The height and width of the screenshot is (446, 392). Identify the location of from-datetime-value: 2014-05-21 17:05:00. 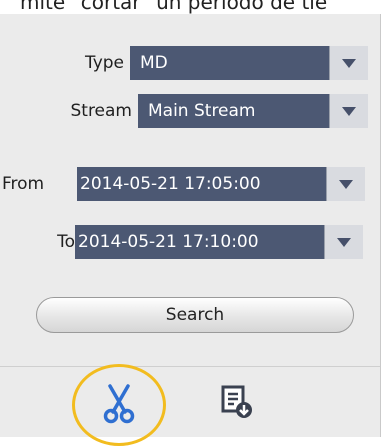
(170, 184).